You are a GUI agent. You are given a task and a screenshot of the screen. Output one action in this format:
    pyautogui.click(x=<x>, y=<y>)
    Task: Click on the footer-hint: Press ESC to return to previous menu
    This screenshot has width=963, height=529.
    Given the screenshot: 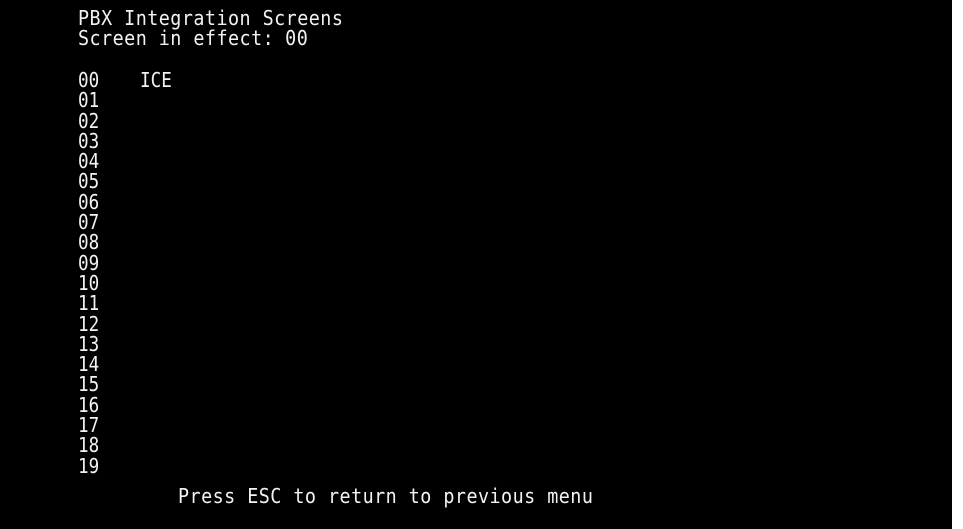 What is the action you would take?
    pyautogui.click(x=386, y=496)
    